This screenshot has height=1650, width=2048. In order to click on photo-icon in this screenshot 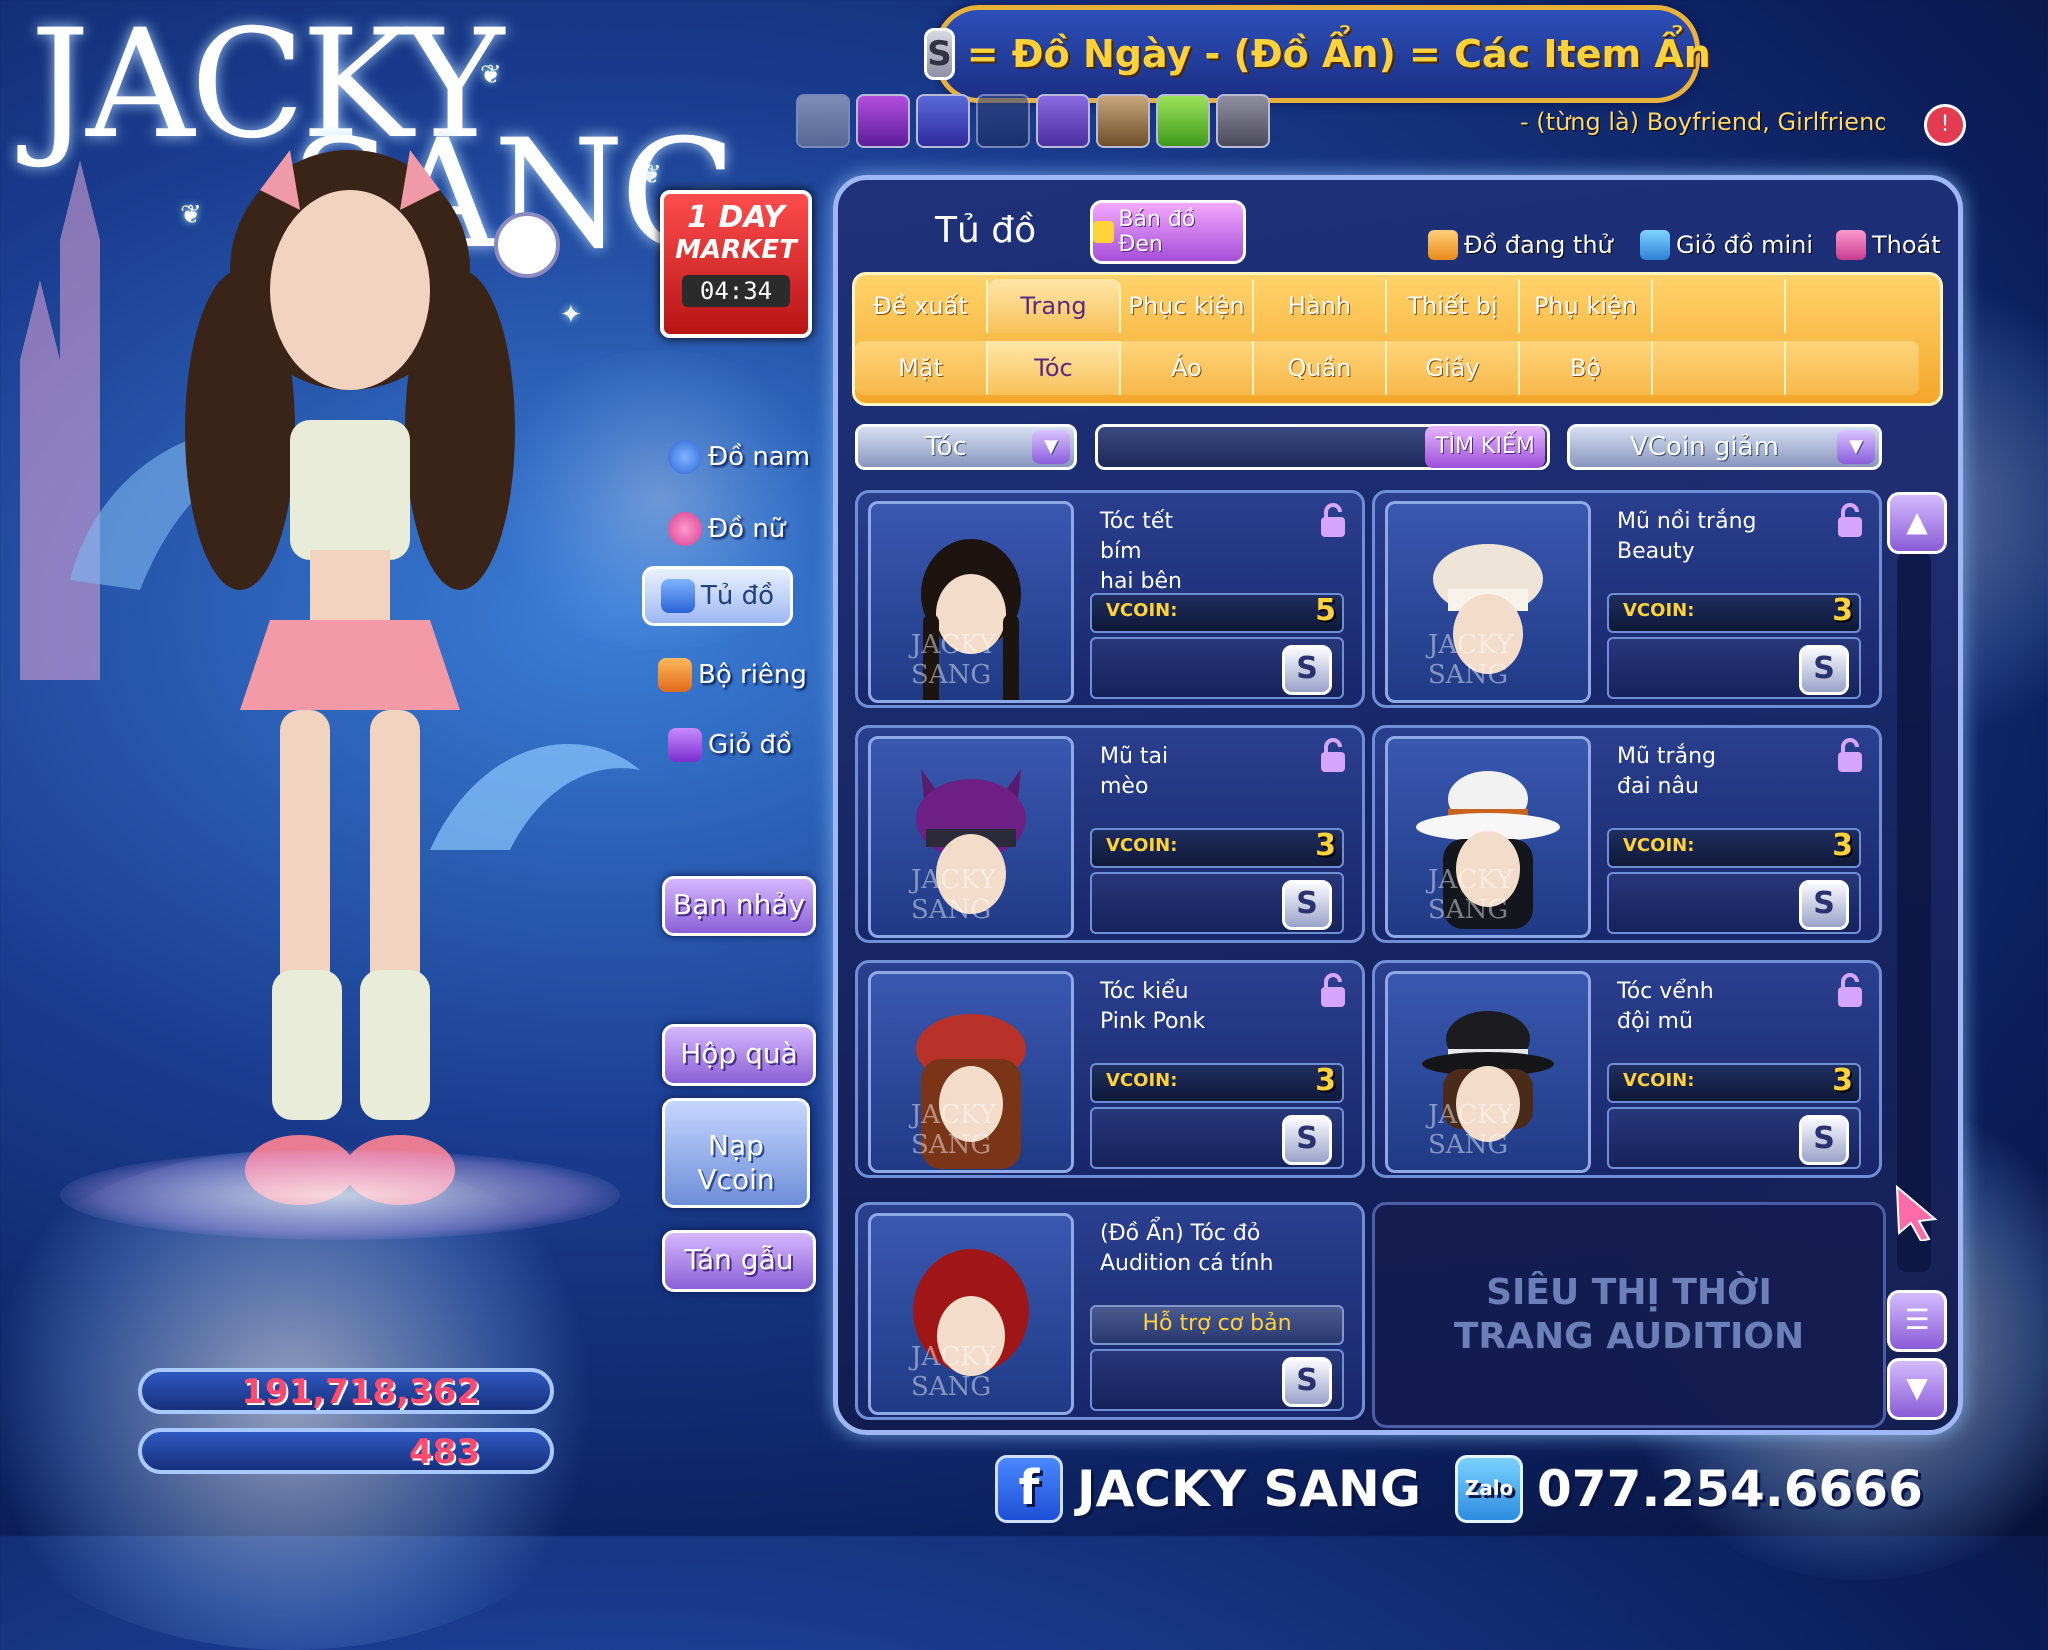, I will do `click(1123, 121)`.